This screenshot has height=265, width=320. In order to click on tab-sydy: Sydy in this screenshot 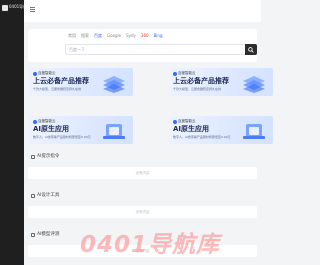, I will do `click(131, 36)`.